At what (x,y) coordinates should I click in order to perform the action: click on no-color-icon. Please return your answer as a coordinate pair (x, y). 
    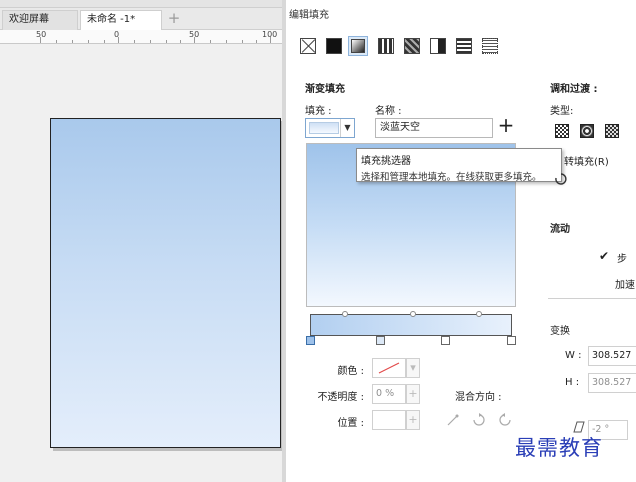
    Looking at the image, I should click on (389, 368).